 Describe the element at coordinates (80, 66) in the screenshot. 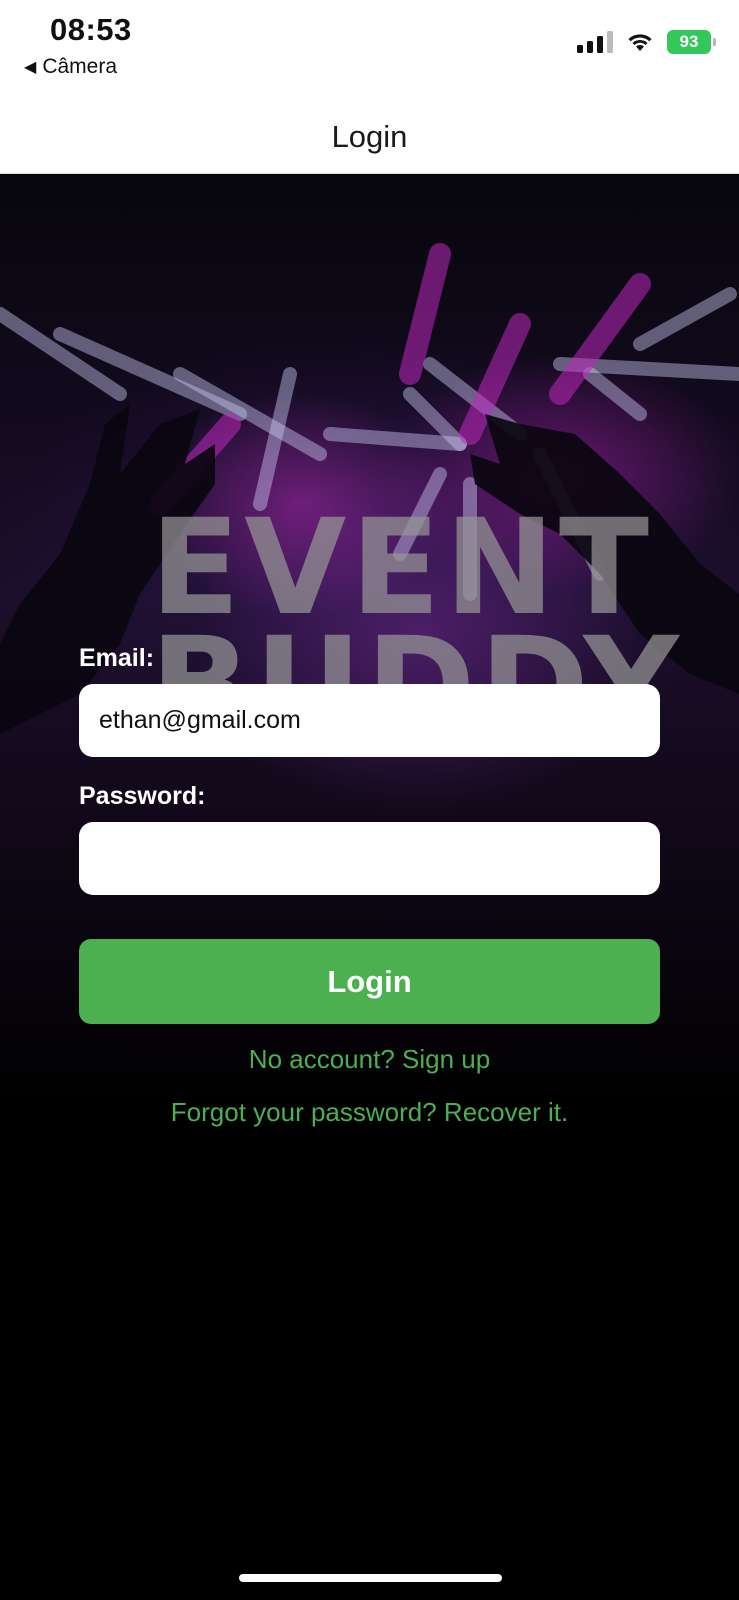

I see `back-app-label: Câmera` at that location.